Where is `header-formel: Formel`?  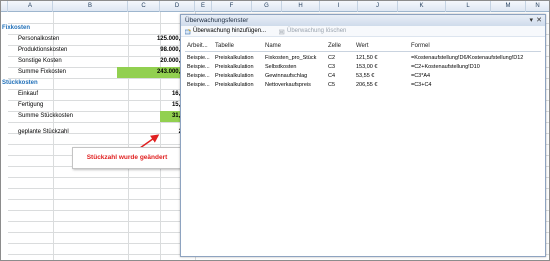 header-formel: Formel is located at coordinates (420, 46).